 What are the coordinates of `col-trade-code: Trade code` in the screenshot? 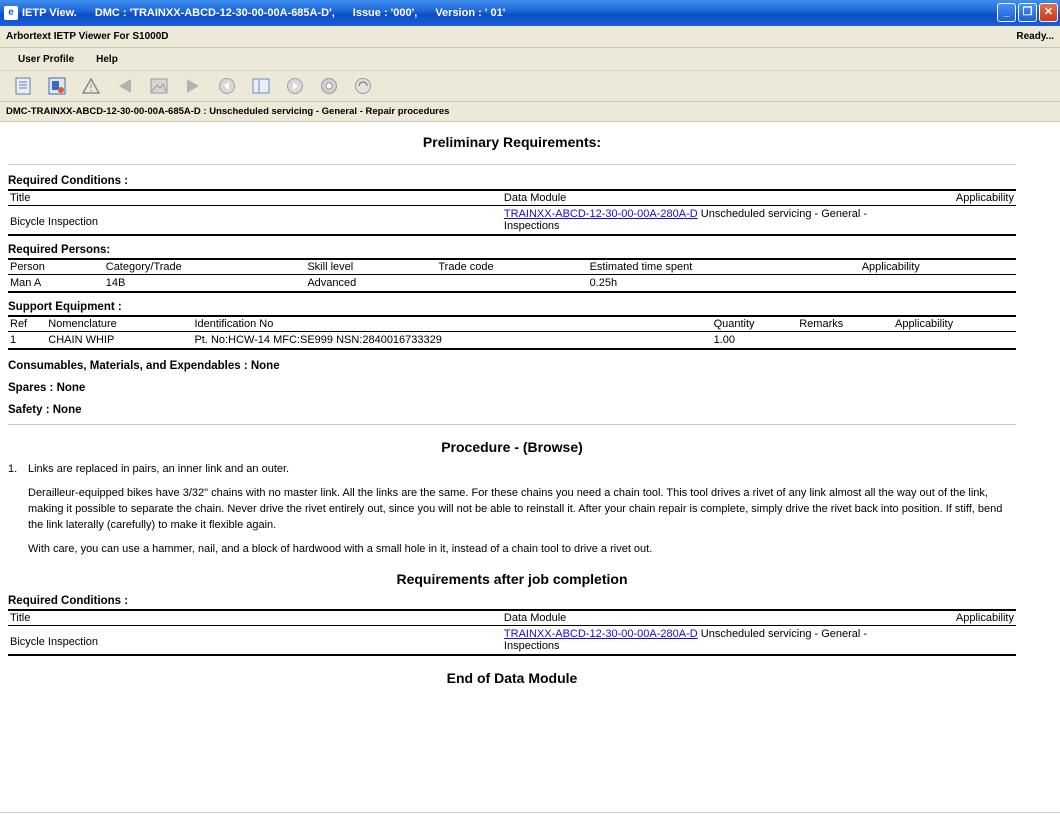 It's located at (512, 266).